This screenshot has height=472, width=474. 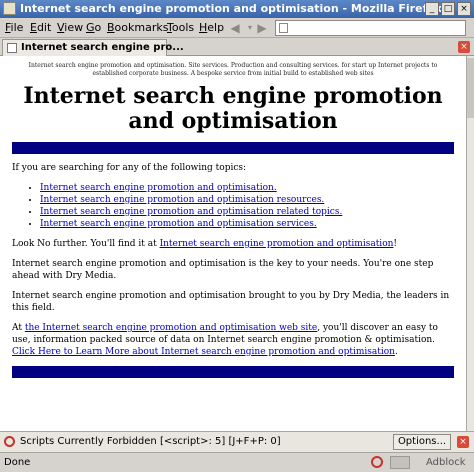 What do you see at coordinates (400, 462) in the screenshot?
I see `extension-icon` at bounding box center [400, 462].